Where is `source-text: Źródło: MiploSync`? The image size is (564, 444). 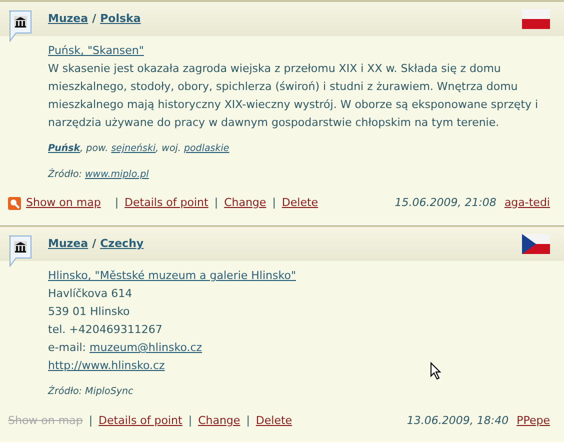
source-text: Źródło: MiploSync is located at coordinates (91, 391).